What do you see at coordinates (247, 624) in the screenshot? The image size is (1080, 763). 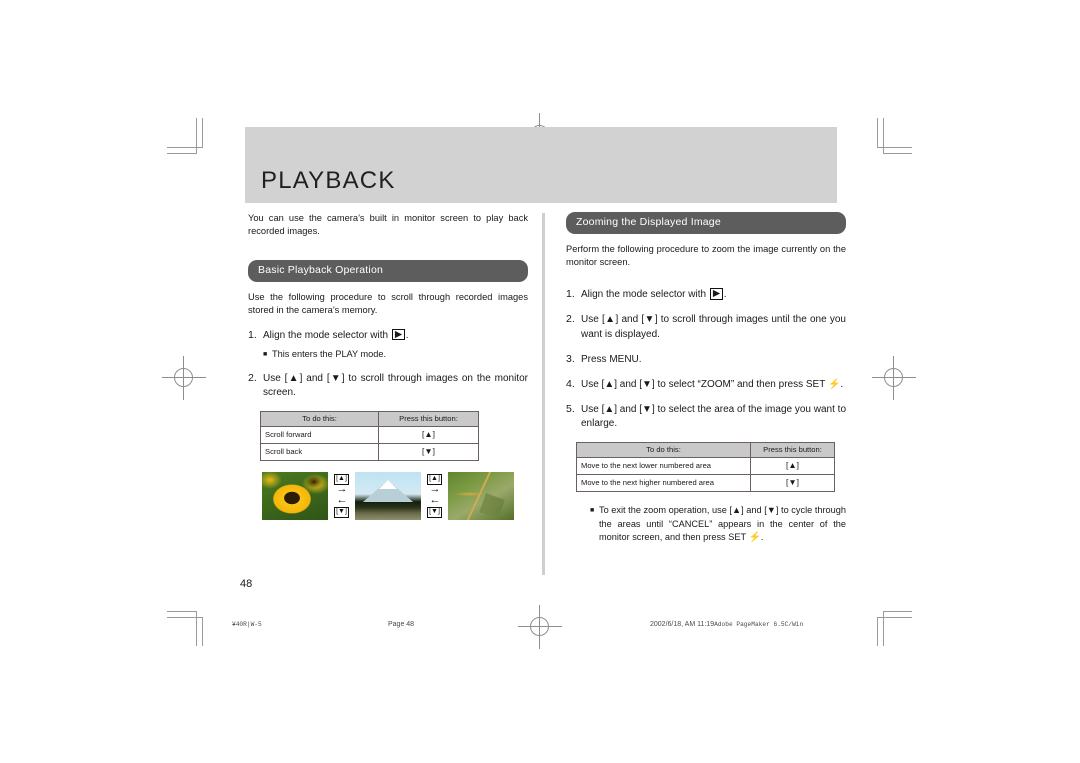 I see `footer-file-label: ¥40R|W-5` at bounding box center [247, 624].